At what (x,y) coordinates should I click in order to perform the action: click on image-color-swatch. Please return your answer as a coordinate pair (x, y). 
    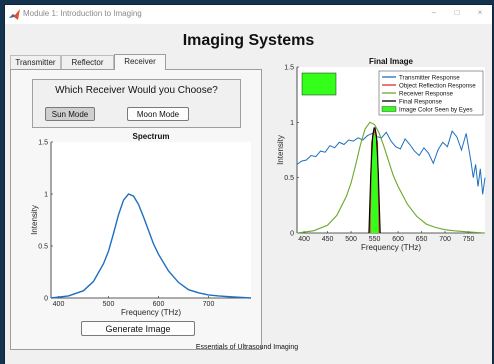
    Looking at the image, I should click on (319, 84).